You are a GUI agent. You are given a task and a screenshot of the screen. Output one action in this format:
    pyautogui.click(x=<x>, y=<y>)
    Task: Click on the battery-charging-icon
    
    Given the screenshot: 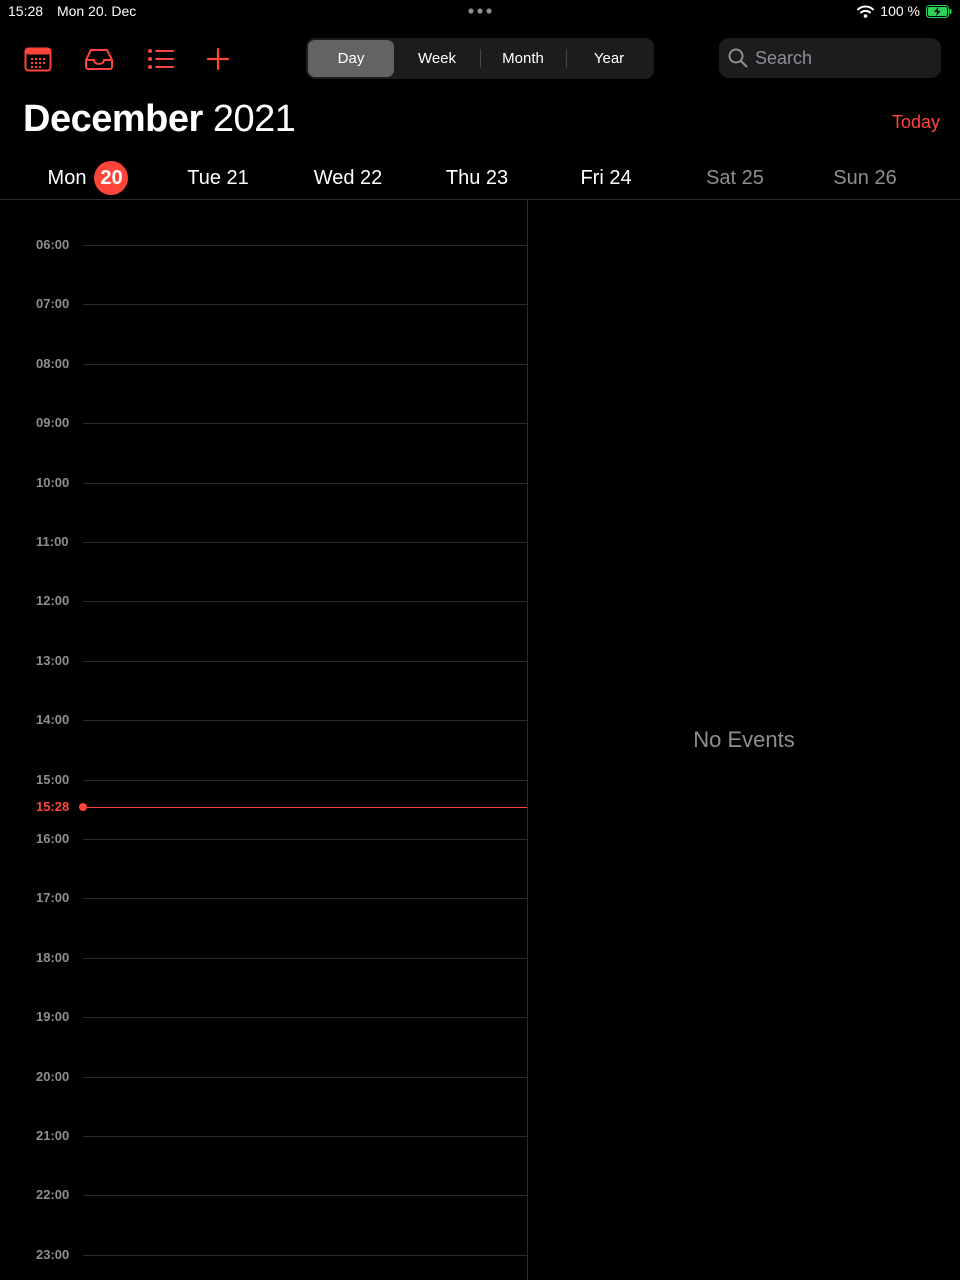 What is the action you would take?
    pyautogui.click(x=939, y=11)
    